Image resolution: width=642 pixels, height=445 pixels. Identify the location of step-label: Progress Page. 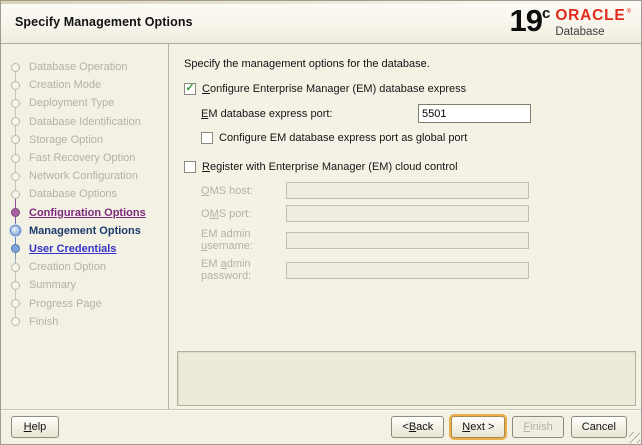
(65, 303).